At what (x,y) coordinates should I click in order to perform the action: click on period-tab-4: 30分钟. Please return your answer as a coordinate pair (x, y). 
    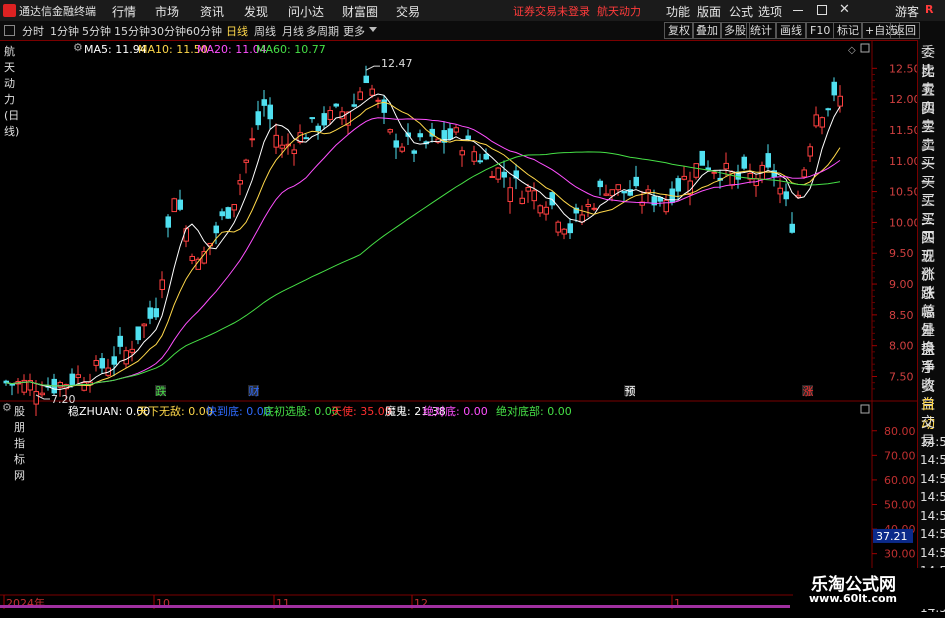
    Looking at the image, I should click on (168, 31).